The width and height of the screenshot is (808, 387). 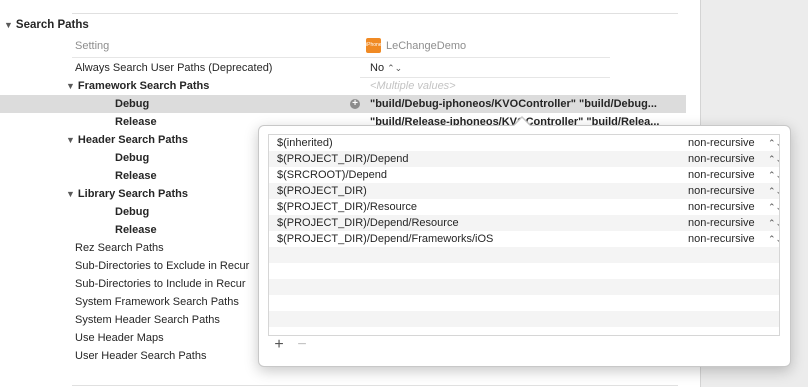 I want to click on list-item: $(SRCROOT)/Depend non-recursive ⌃⌄, so click(x=524, y=175).